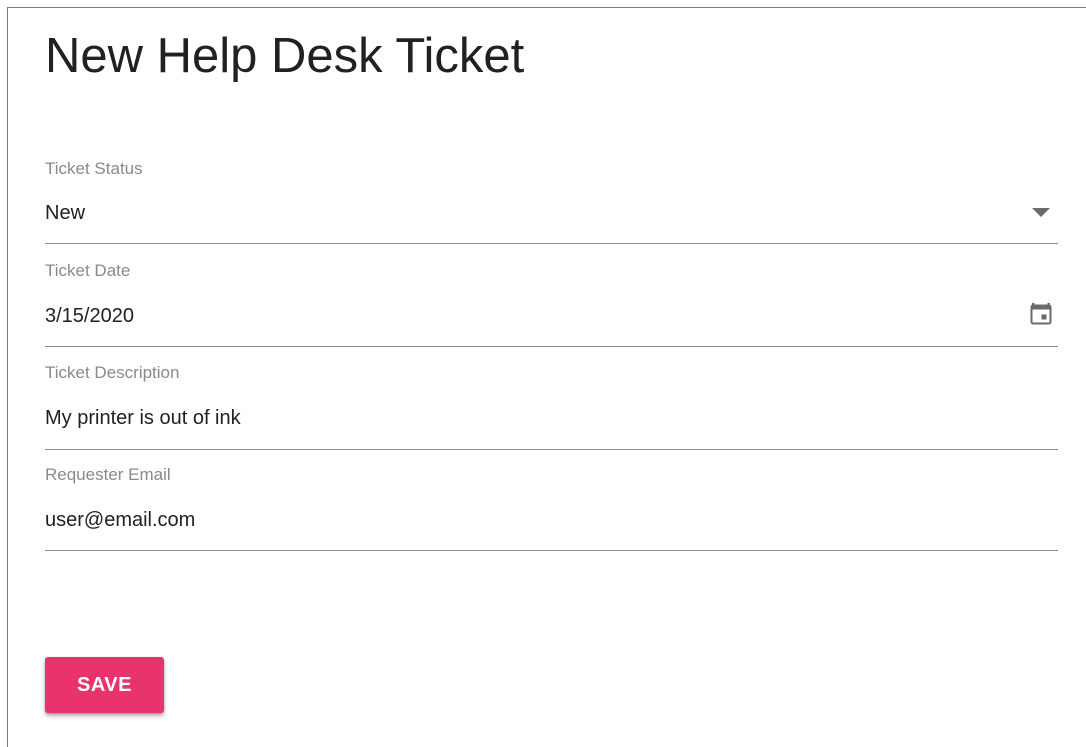 The image size is (1086, 747). Describe the element at coordinates (120, 520) in the screenshot. I see `requester-email-input: user@email.com` at that location.